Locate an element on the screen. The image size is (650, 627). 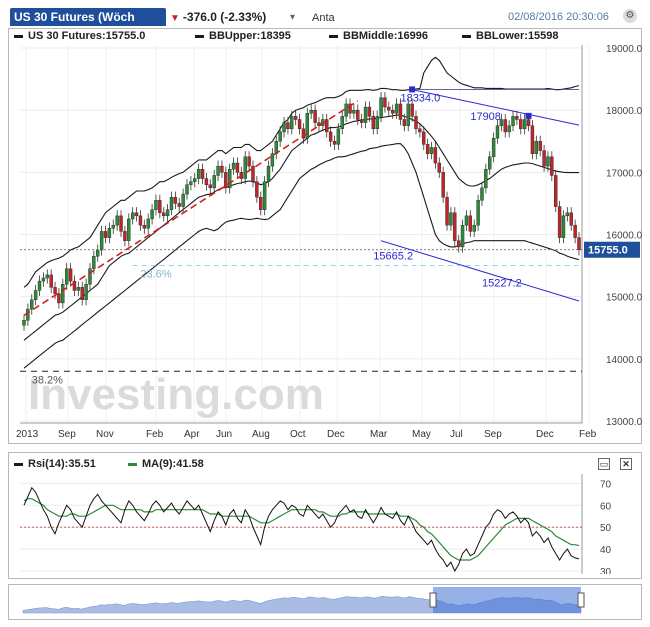
navigator is located at coordinates (324, 601).